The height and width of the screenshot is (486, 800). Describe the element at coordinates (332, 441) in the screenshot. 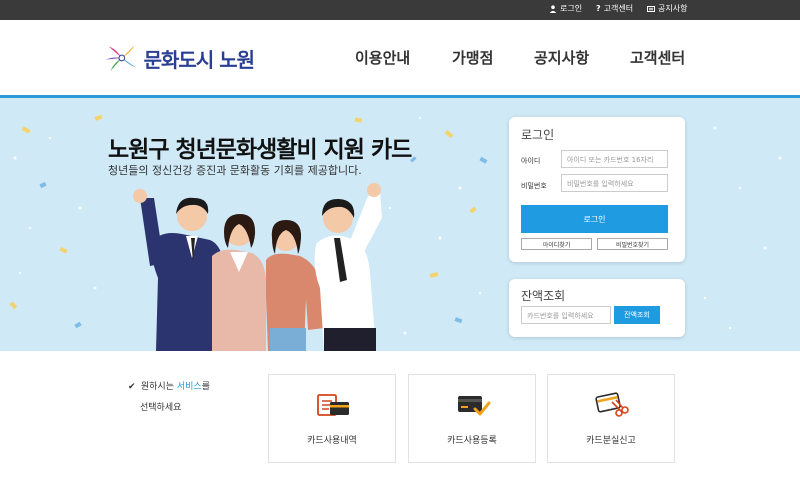

I see `card-history-label: 카드사용내역` at that location.